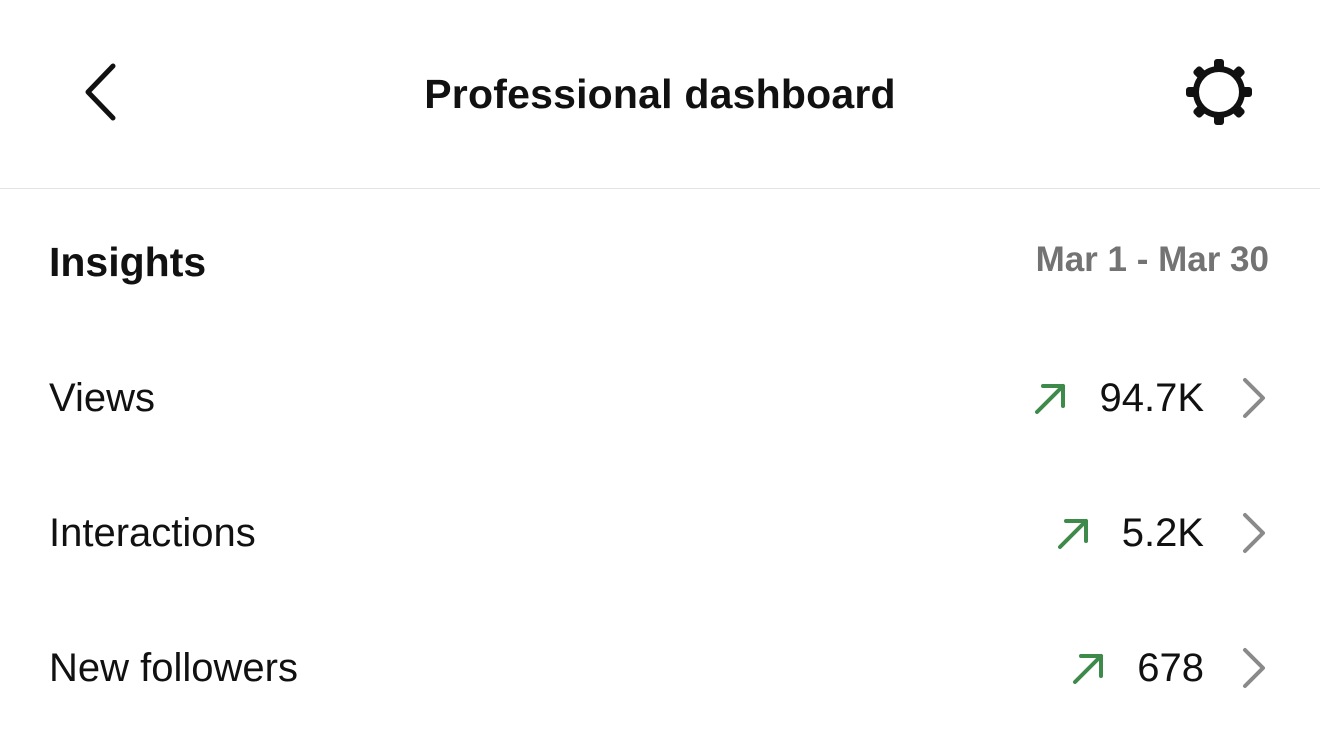  I want to click on insight-row-label: Views, so click(102, 398).